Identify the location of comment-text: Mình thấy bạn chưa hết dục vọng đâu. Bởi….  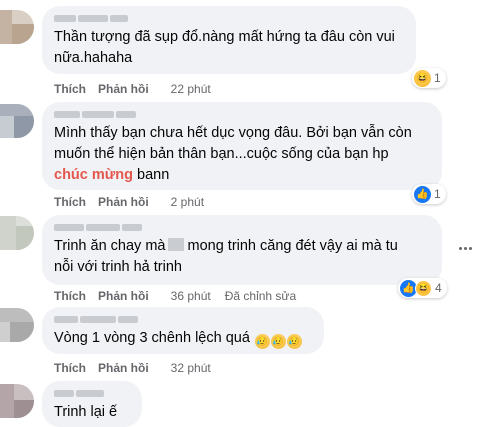
(242, 154).